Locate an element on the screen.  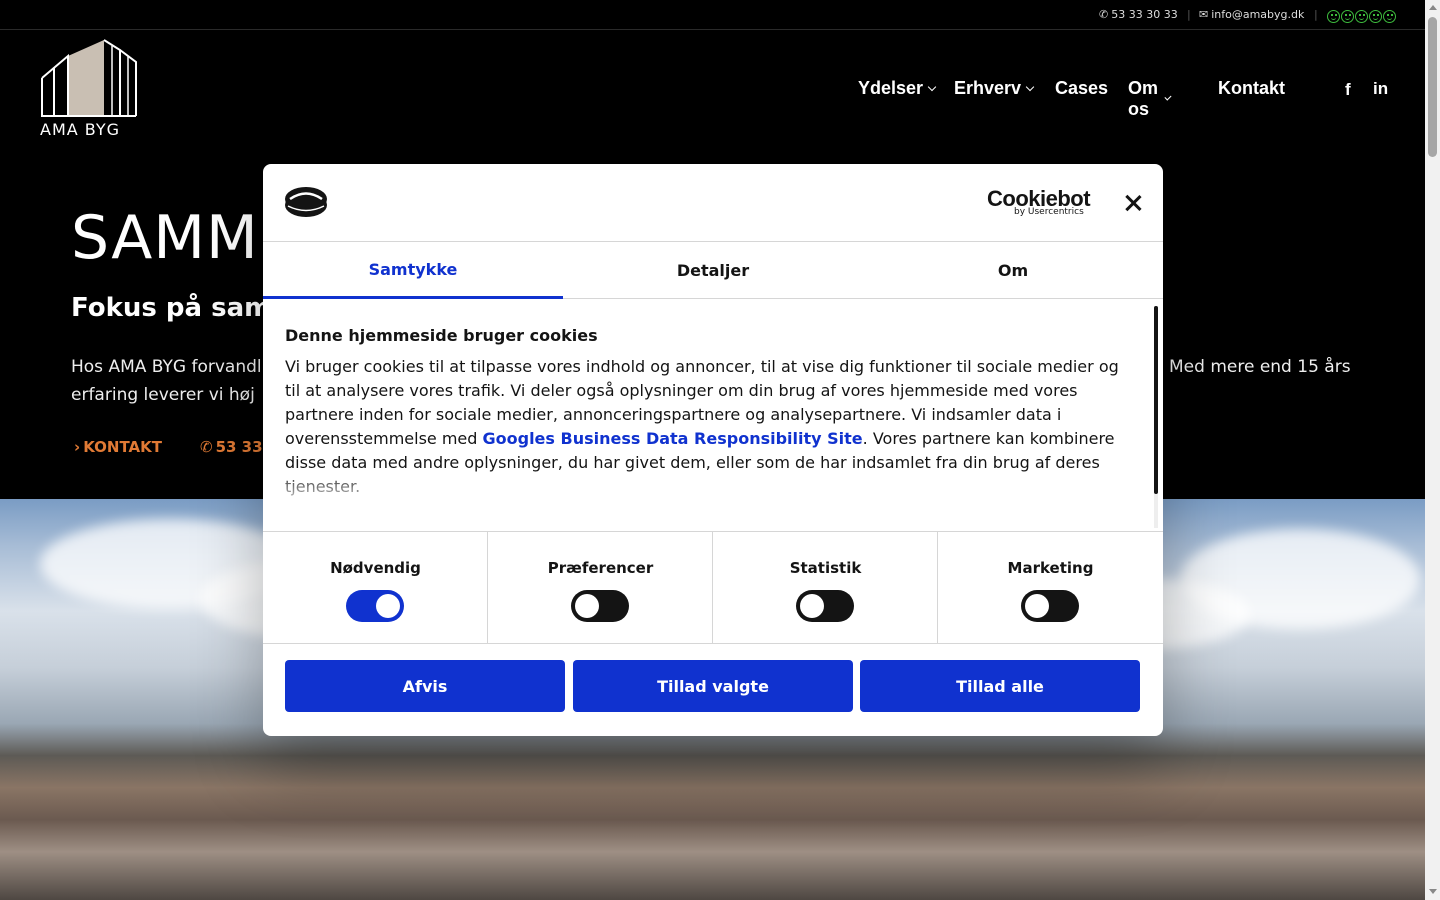
smiley-rating is located at coordinates (1361, 16).